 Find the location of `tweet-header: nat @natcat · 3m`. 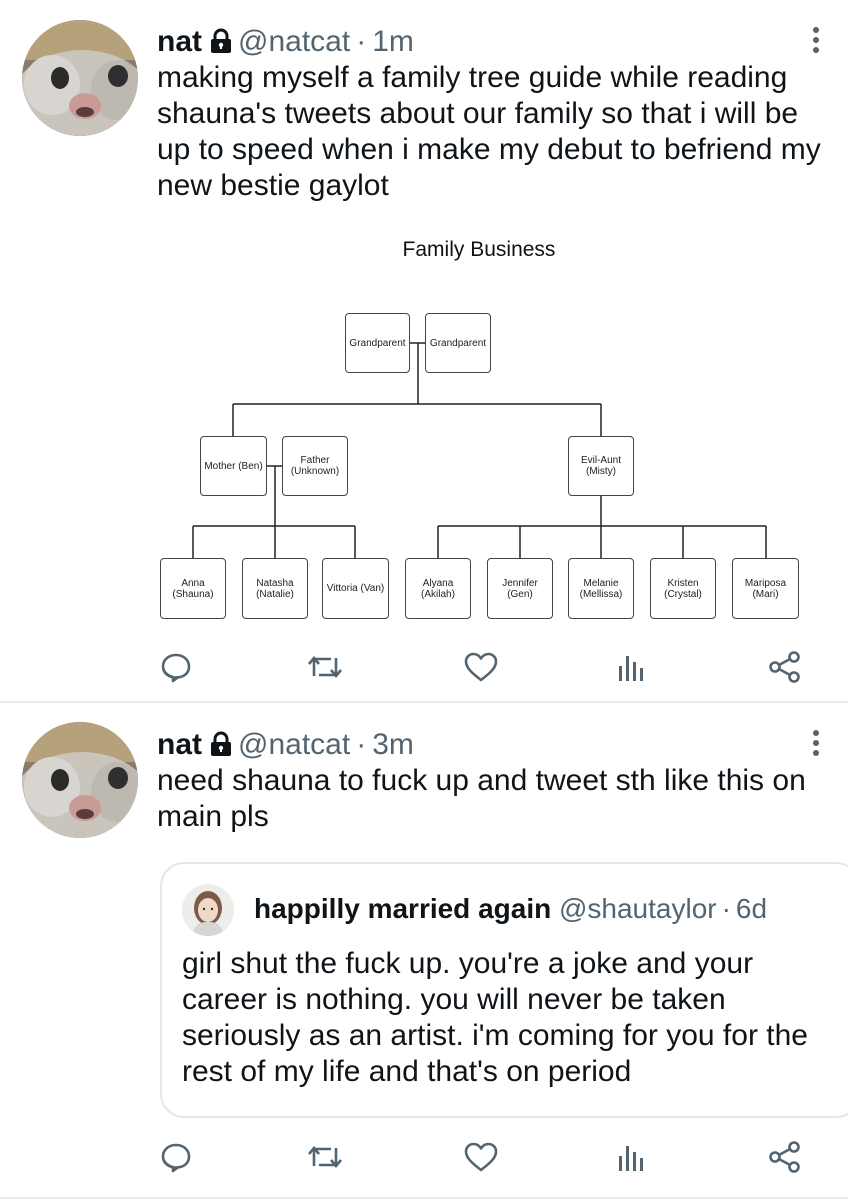

tweet-header: nat @natcat · 3m is located at coordinates (285, 746).